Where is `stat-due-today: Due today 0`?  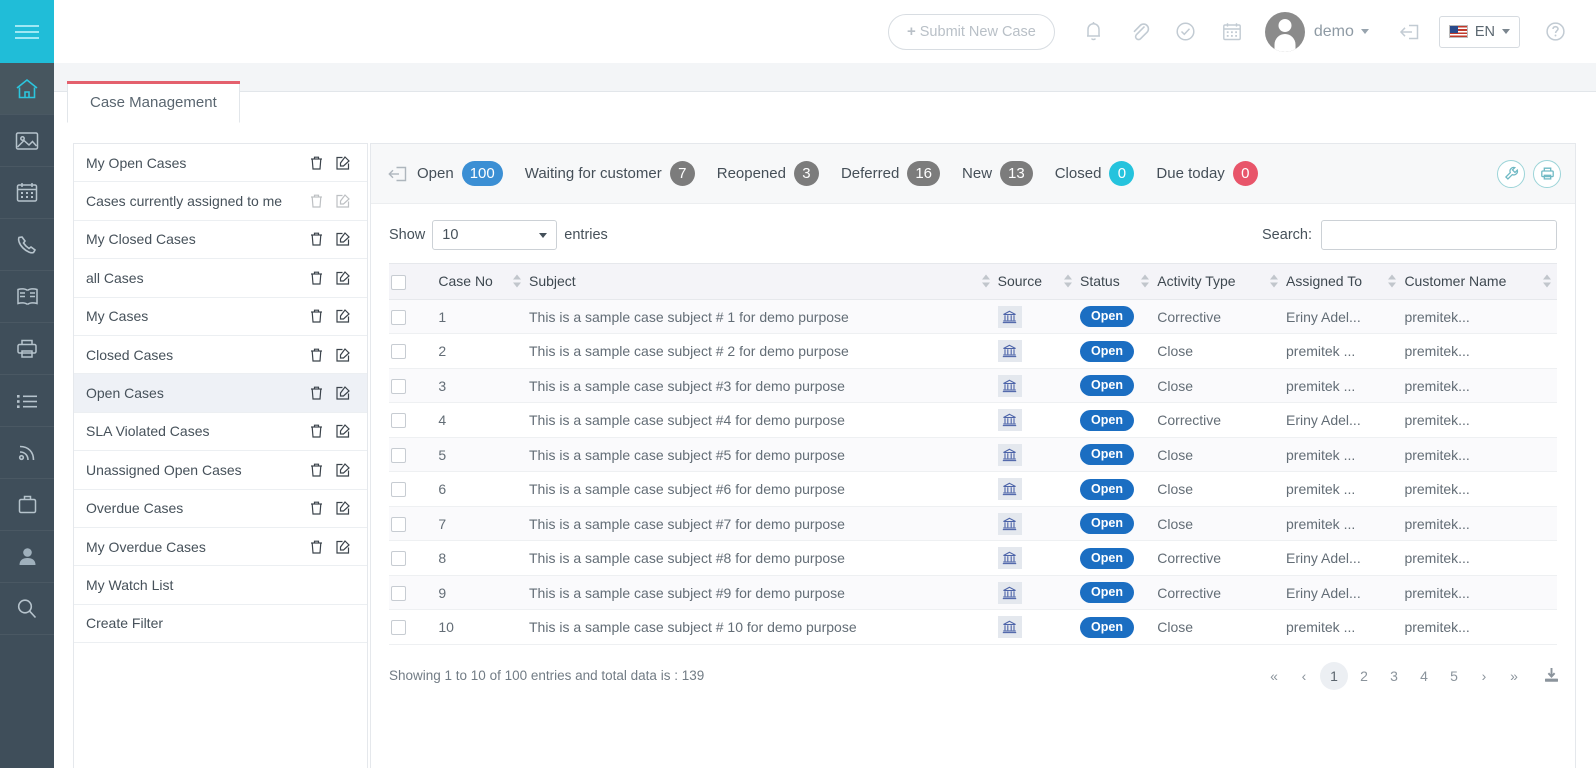 stat-due-today: Due today 0 is located at coordinates (1207, 173).